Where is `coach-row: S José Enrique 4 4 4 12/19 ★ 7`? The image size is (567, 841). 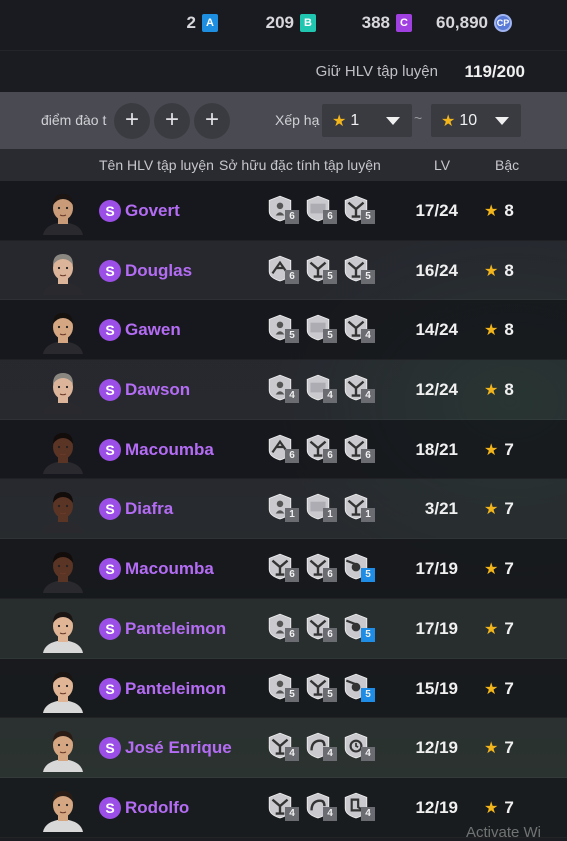
coach-row: S José Enrique 4 4 4 12/19 ★ 7 is located at coordinates (283, 748).